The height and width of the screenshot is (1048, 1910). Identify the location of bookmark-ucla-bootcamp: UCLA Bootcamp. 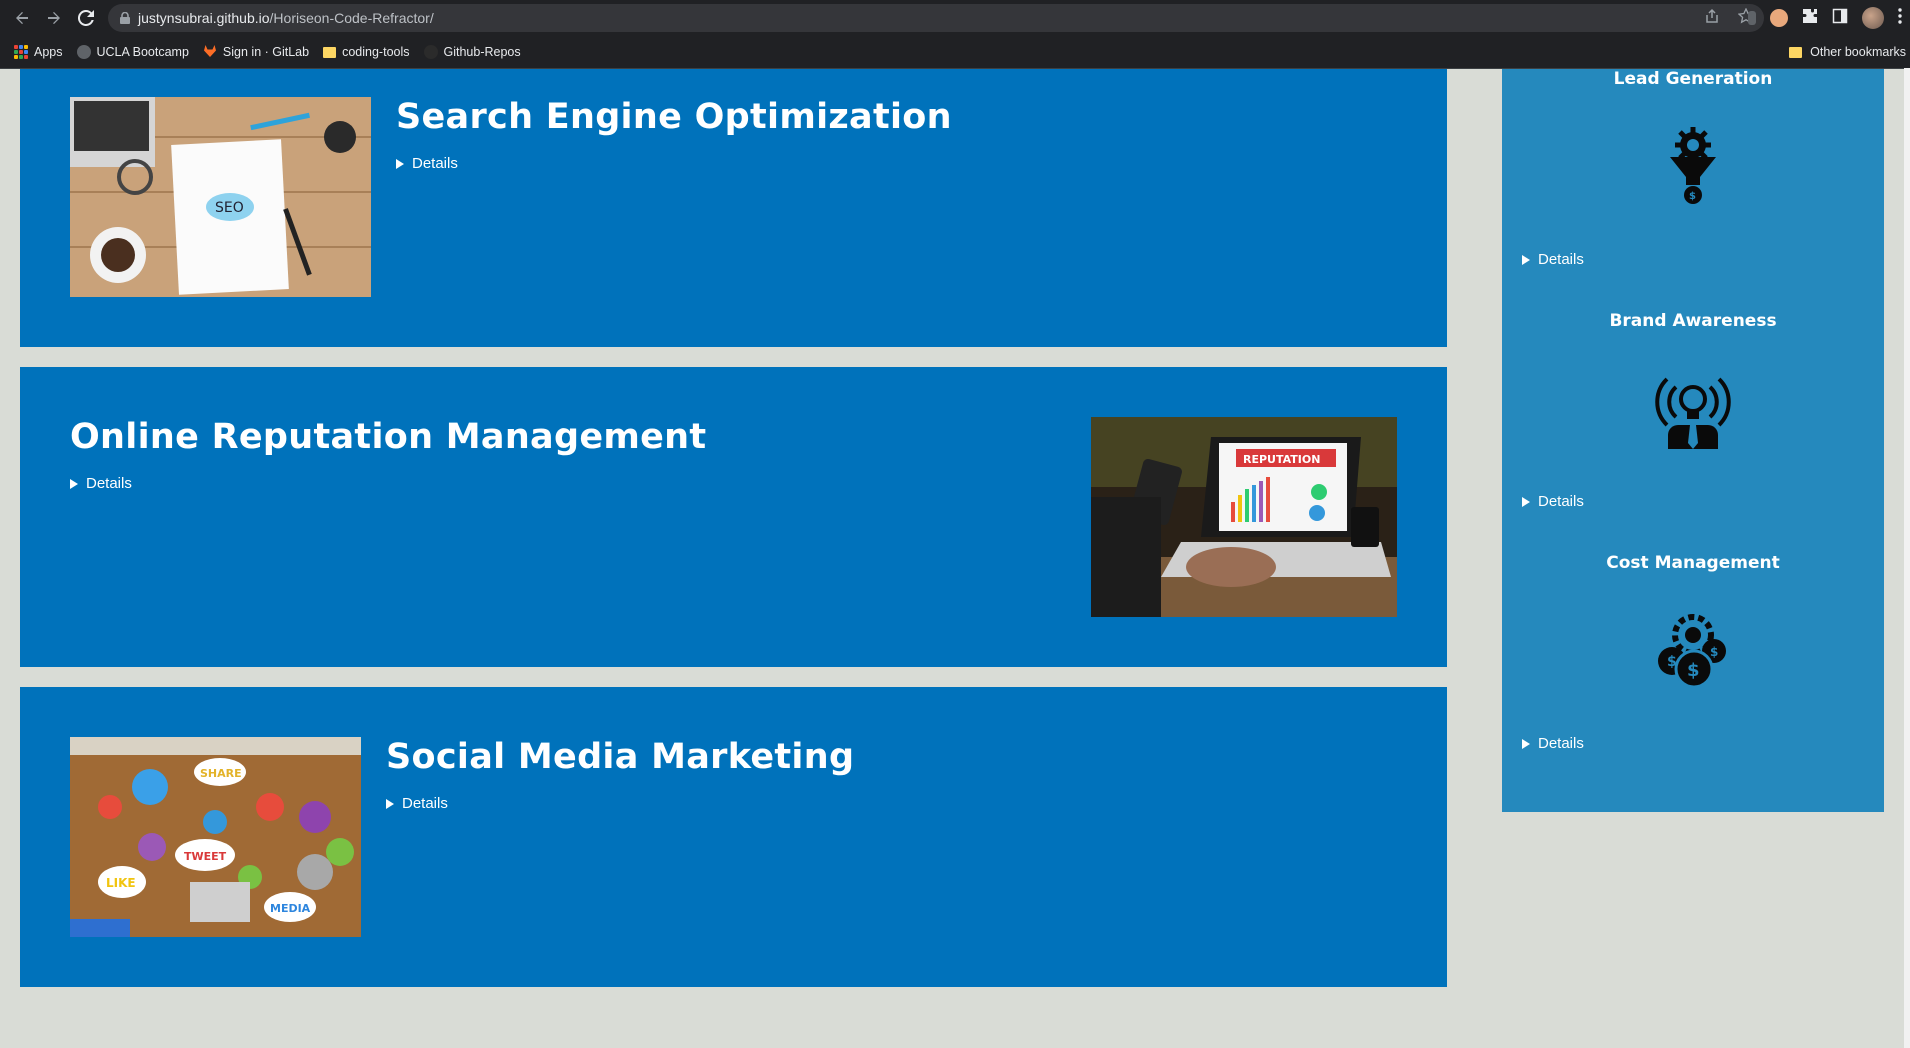
(132, 52).